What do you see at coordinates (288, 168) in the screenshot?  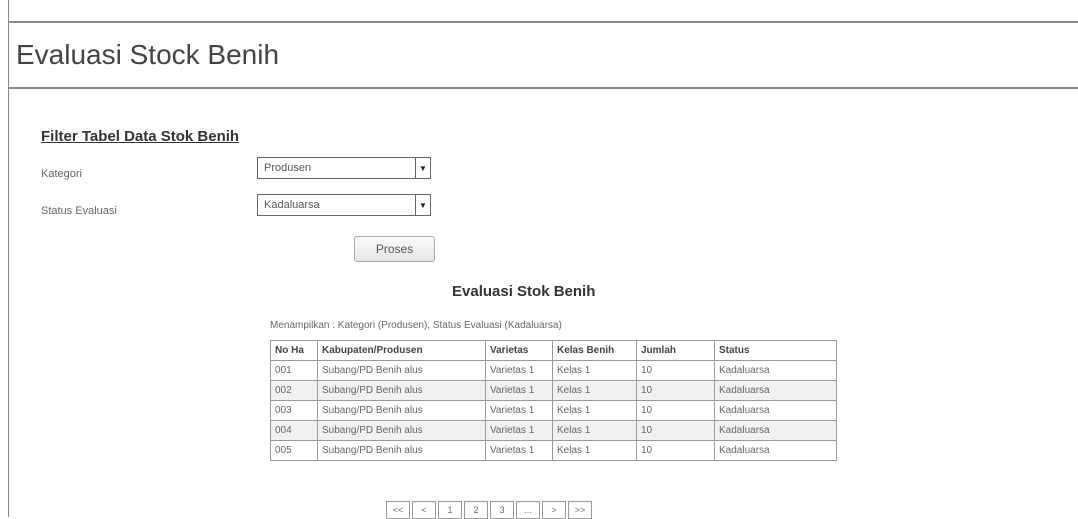 I see `kategori-select-value: Produsen` at bounding box center [288, 168].